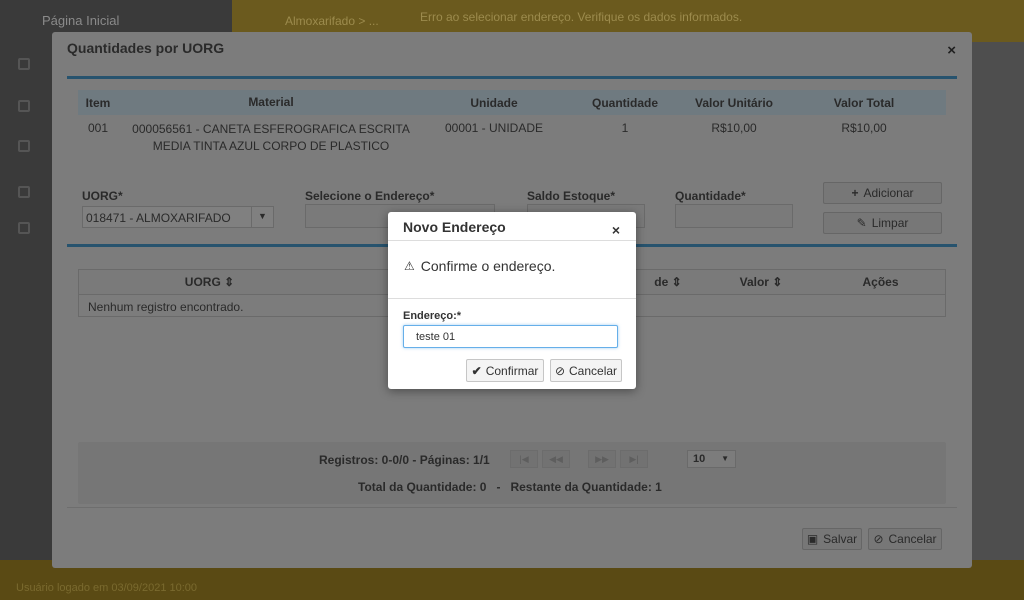 This screenshot has height=600, width=1024. I want to click on dialog-title: Novo Endereço, so click(454, 227).